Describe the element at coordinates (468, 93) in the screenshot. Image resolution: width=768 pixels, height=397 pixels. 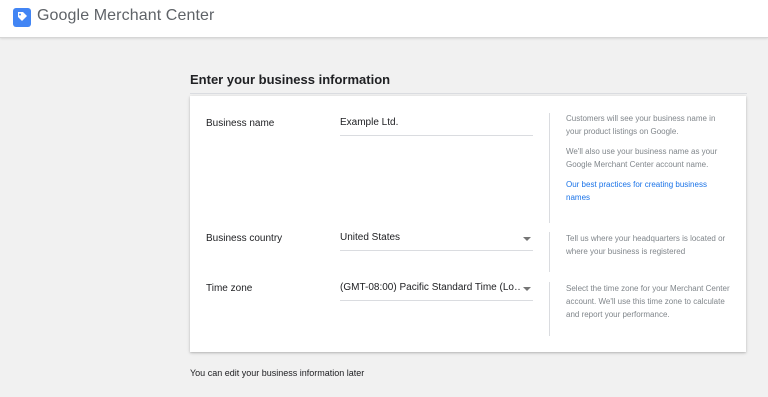
I see `title-divider` at that location.